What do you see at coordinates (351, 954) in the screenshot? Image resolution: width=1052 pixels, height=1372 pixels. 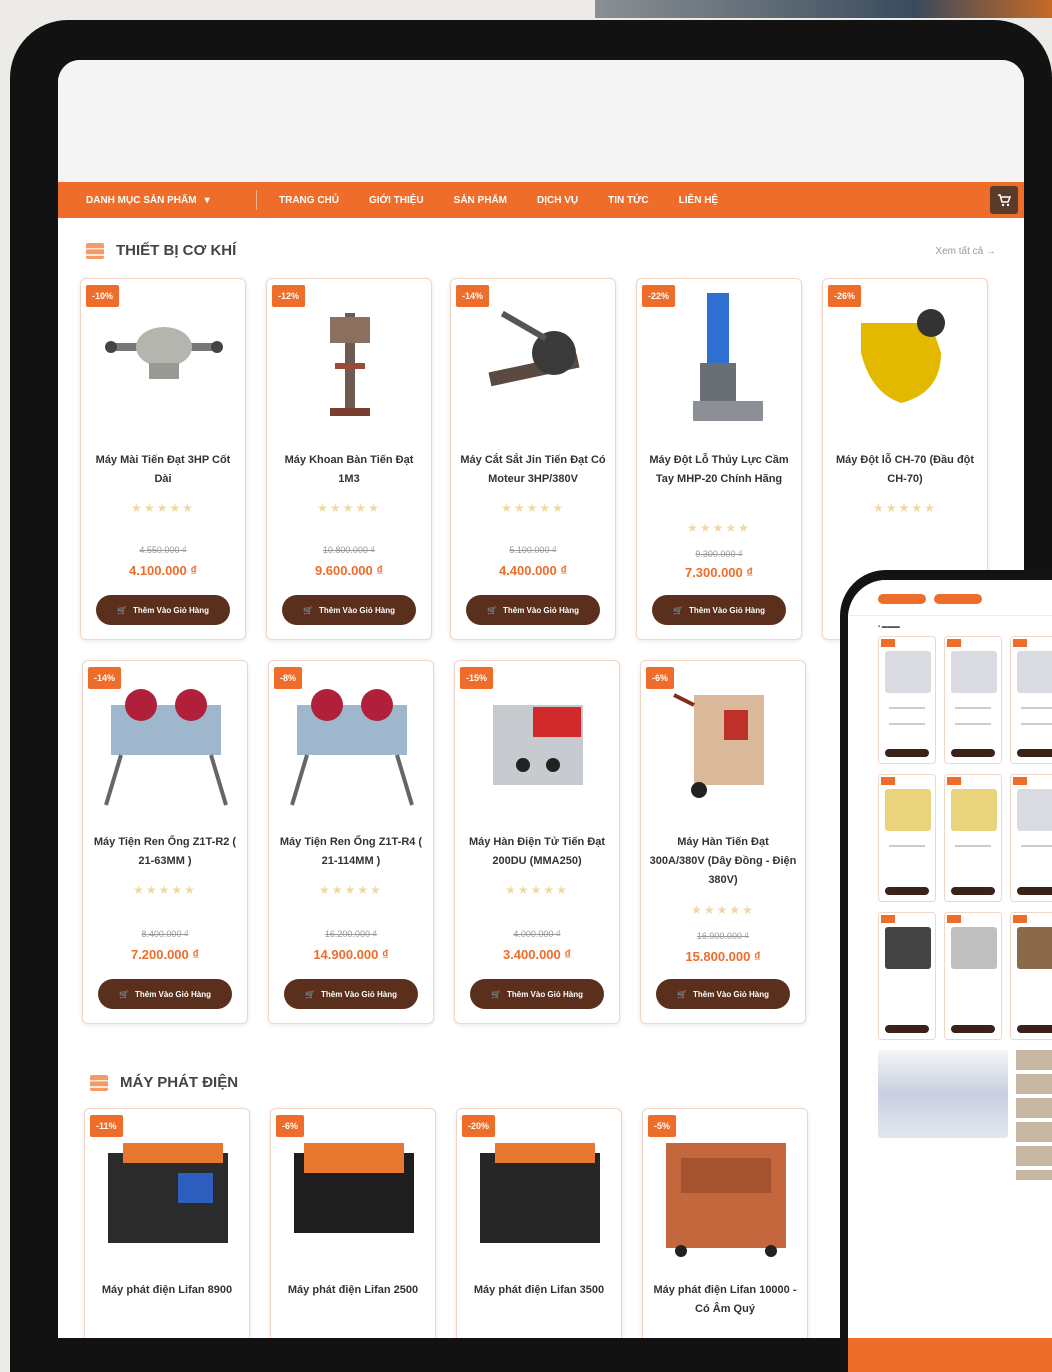 I see `sale-price: 14.900.000 ₫` at bounding box center [351, 954].